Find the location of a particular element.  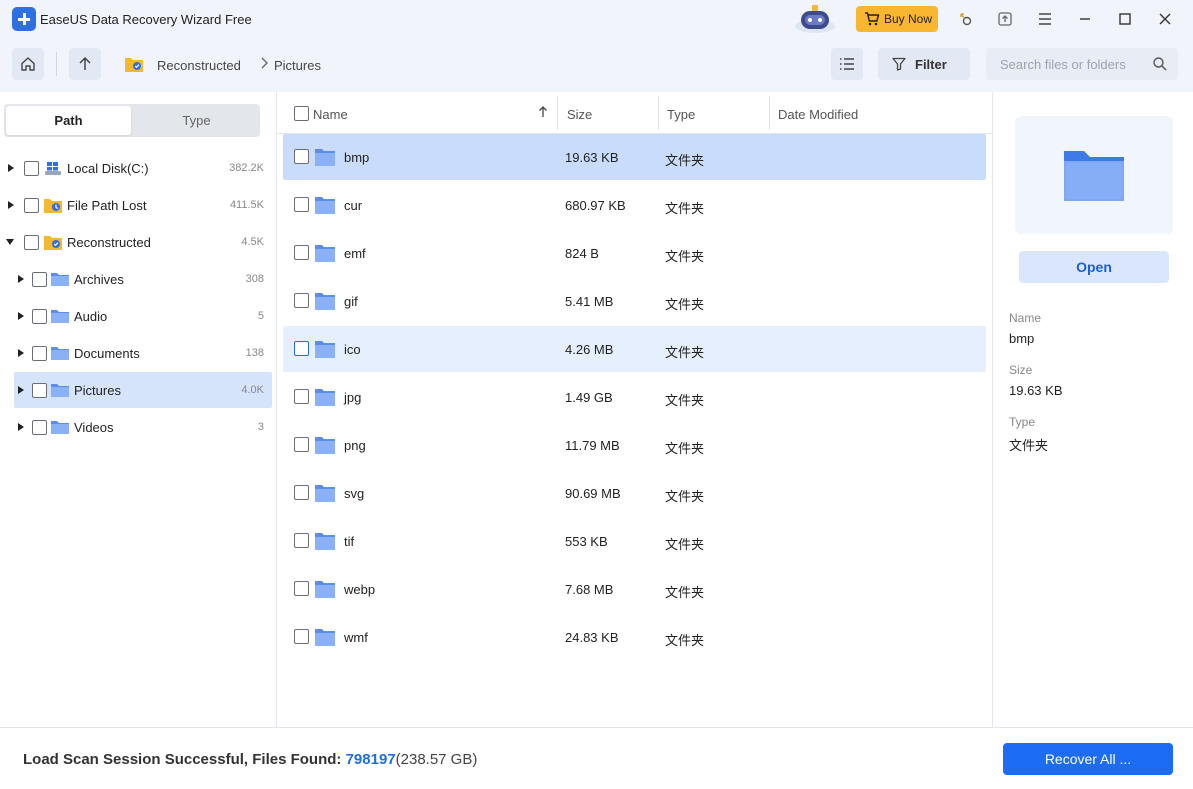

tree-item-pictures: Pictures 4.0K is located at coordinates (143, 390).